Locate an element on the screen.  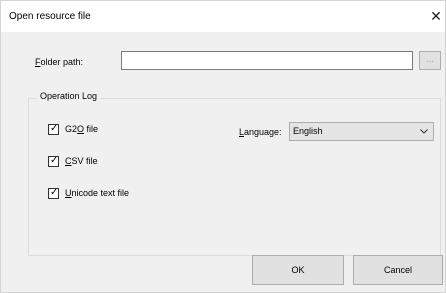
folder-path-label: Folder path: is located at coordinates (59, 62).